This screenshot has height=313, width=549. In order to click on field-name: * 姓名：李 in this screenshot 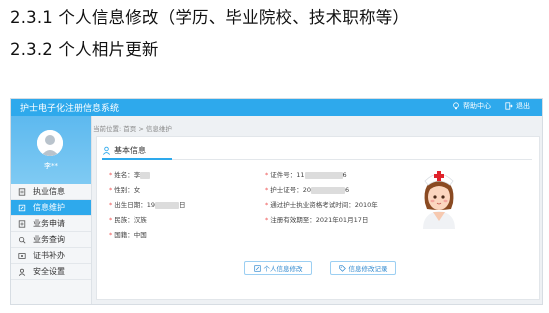, I will do `click(130, 174)`.